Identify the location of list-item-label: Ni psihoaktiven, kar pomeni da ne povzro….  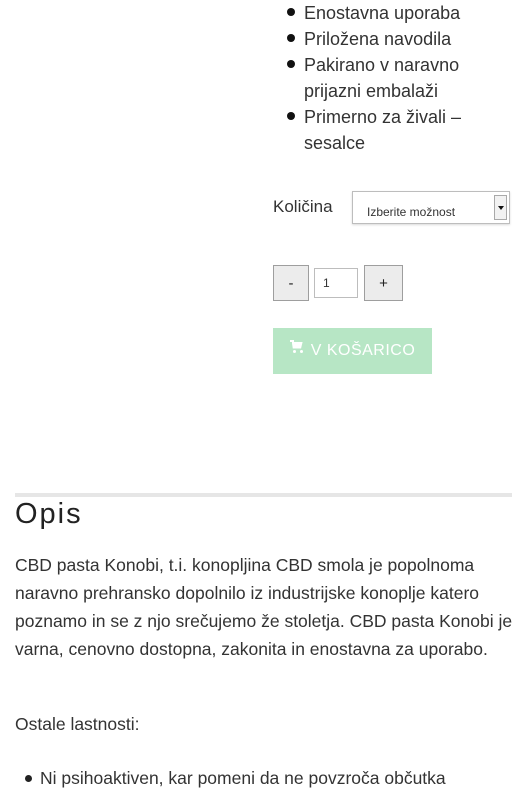
(243, 778).